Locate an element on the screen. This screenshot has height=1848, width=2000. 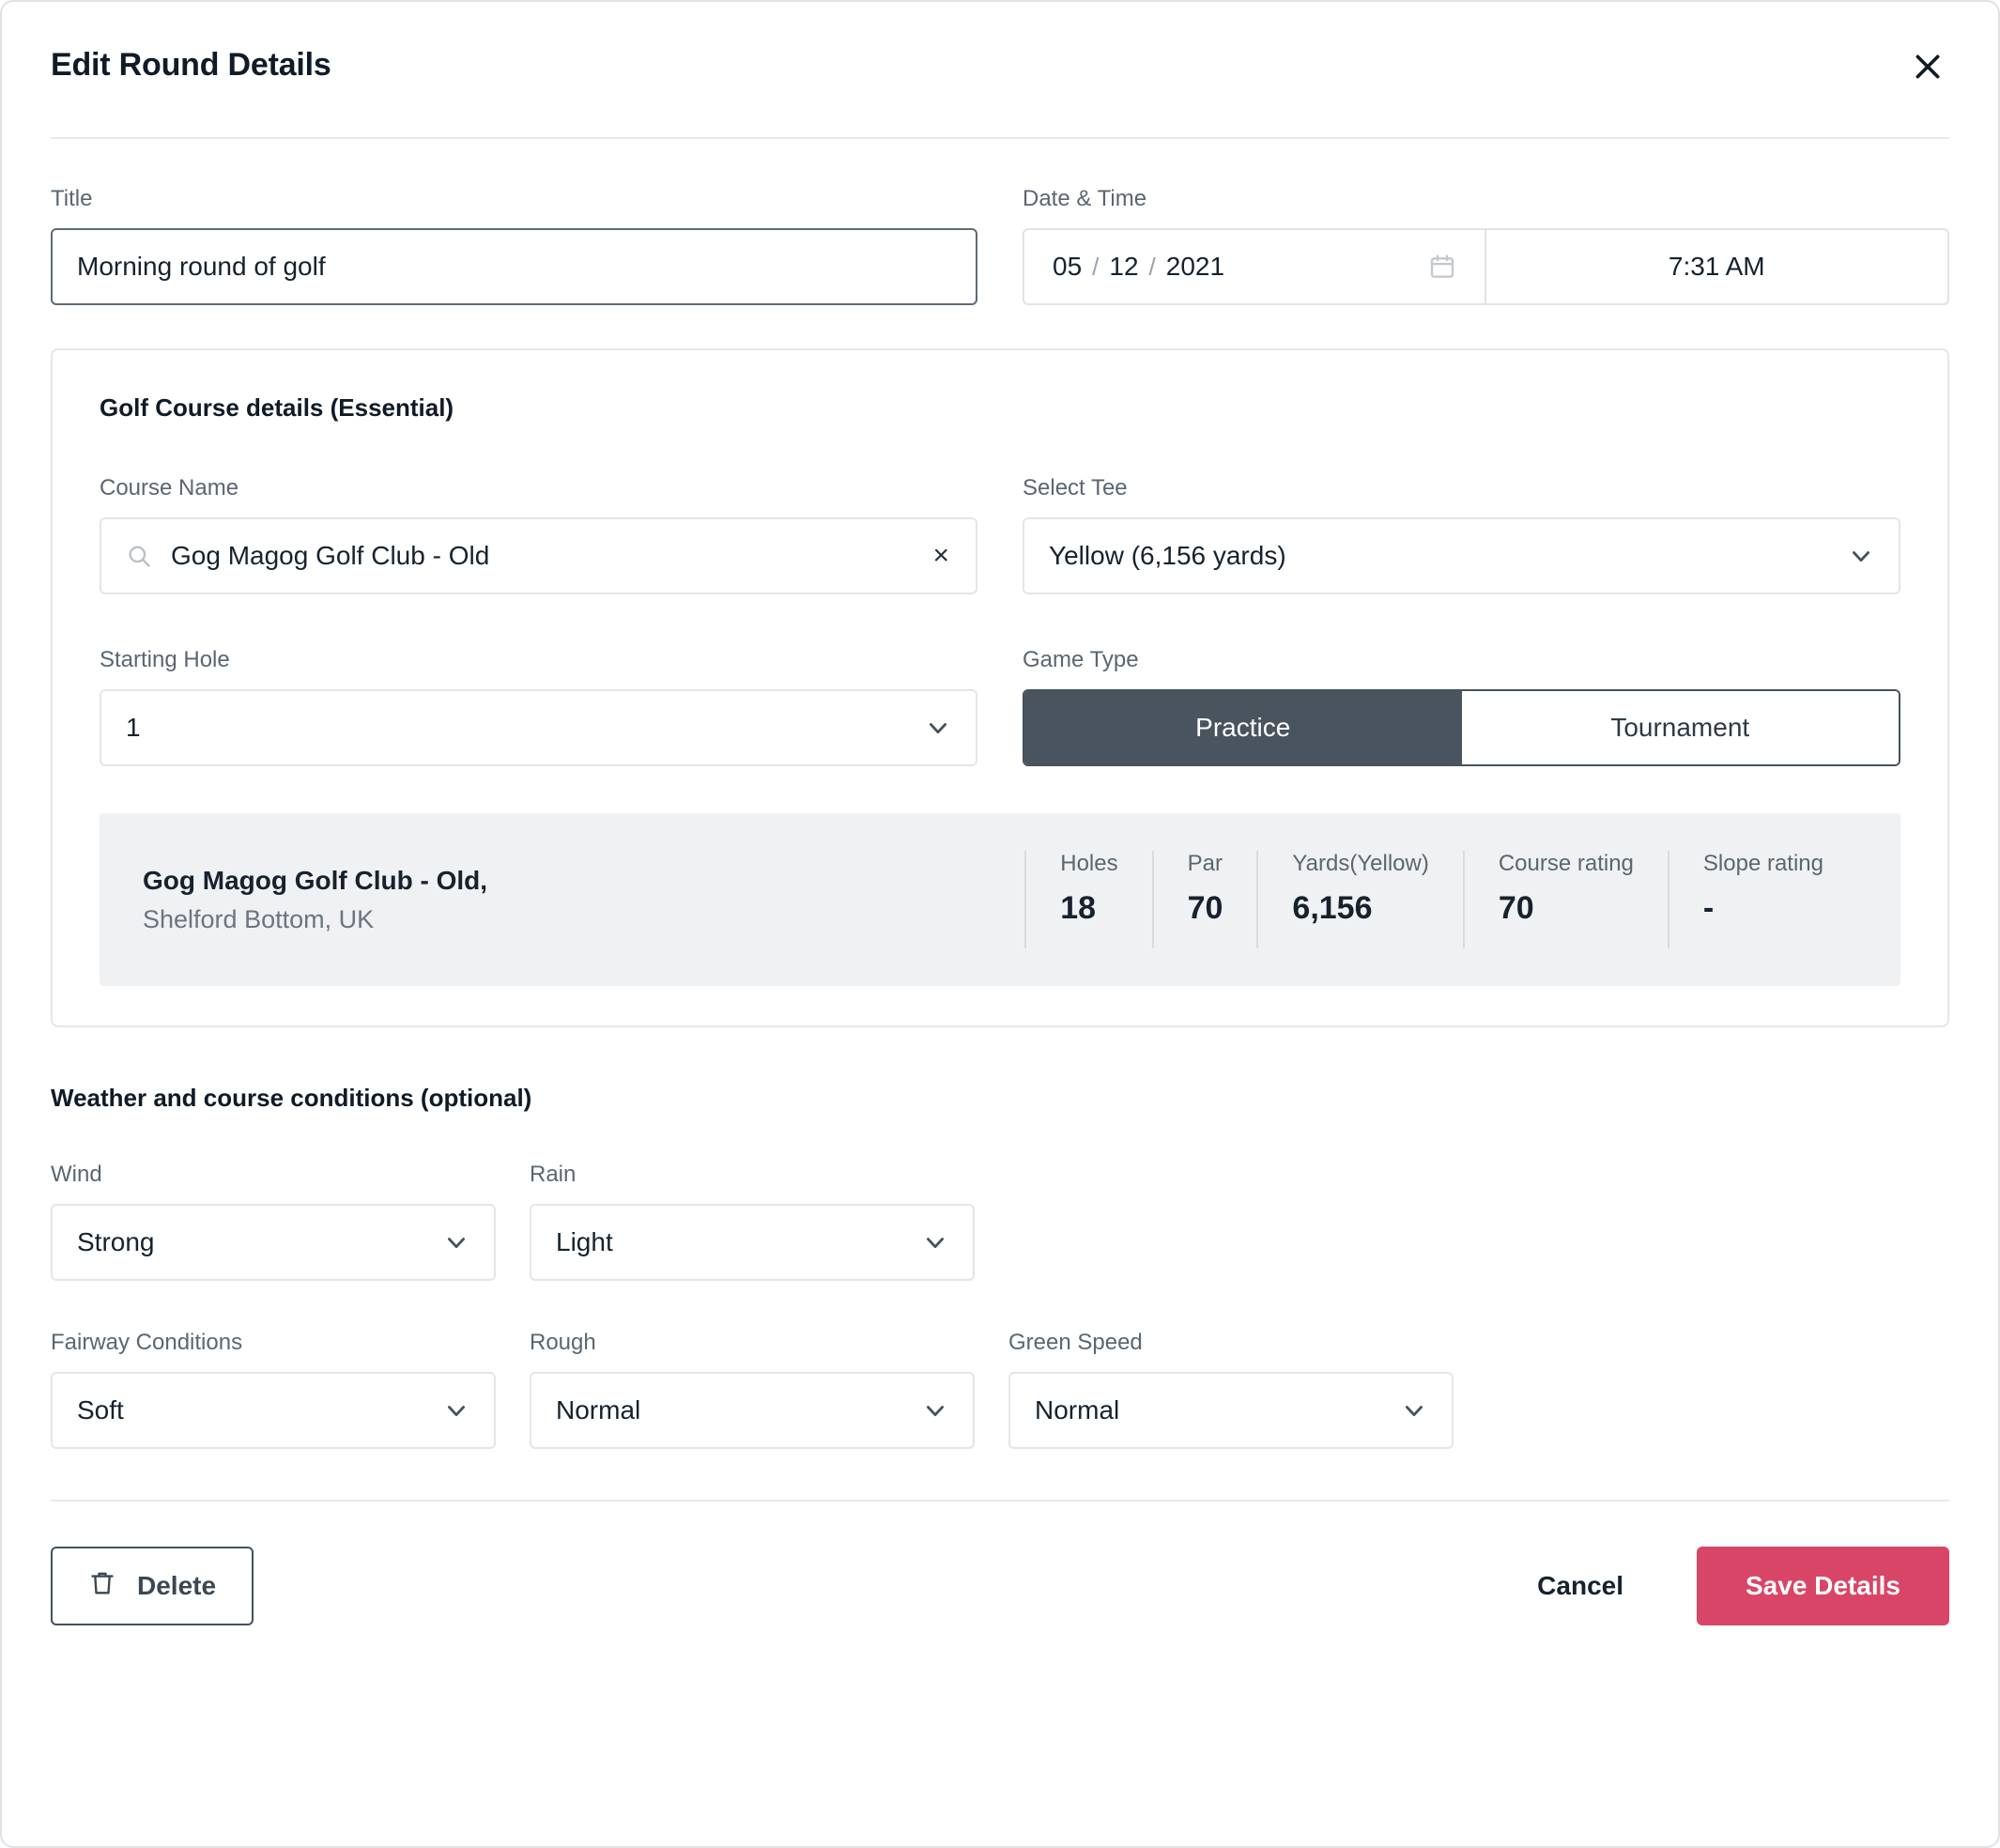
green-speed-label: Green Speed is located at coordinates (1075, 1342).